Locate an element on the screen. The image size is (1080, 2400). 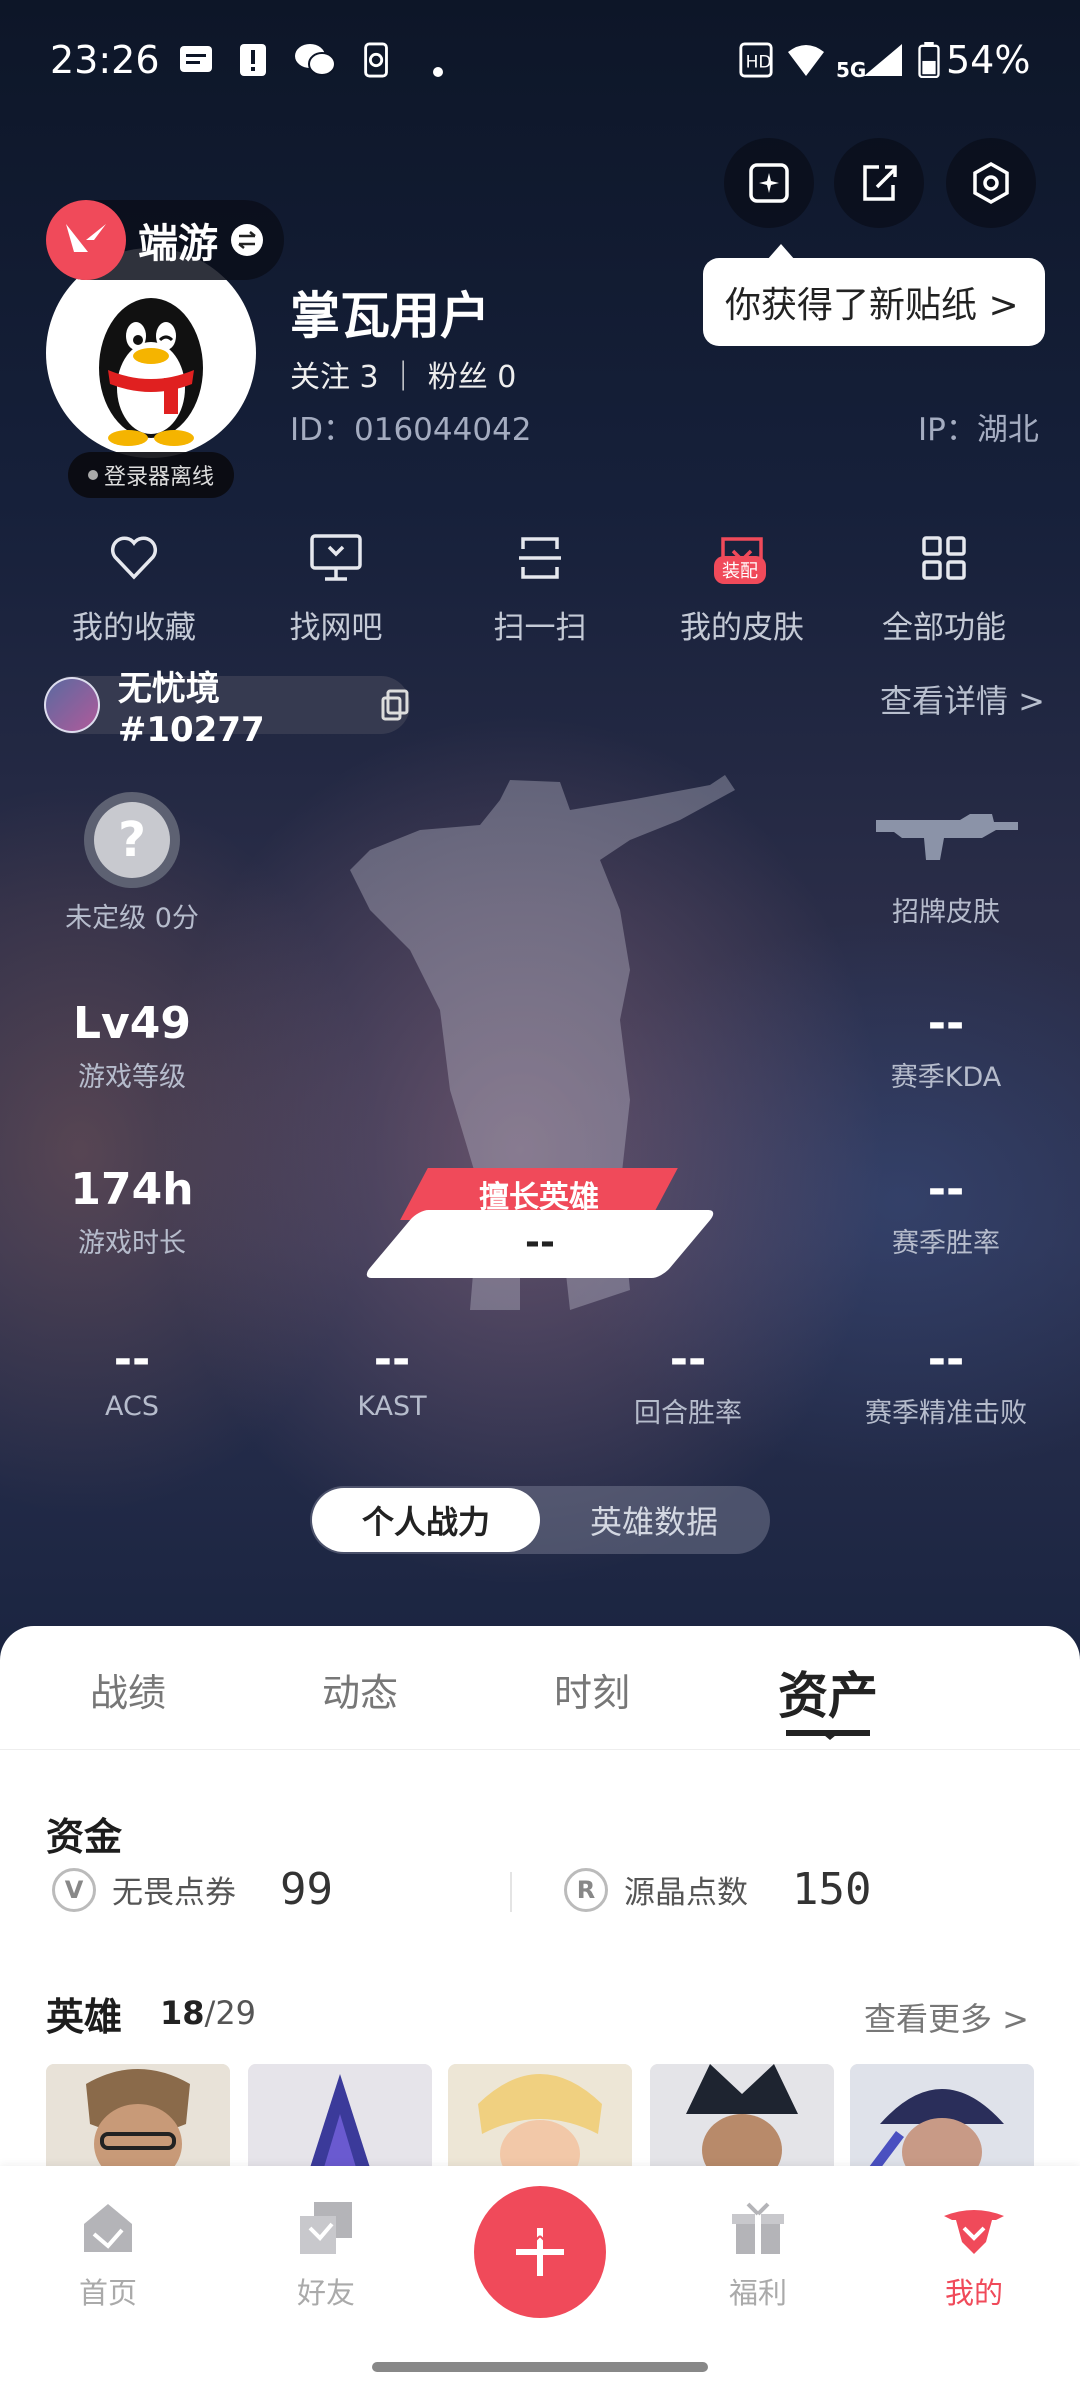
tab-assets: 资产 is located at coordinates (828, 1692).